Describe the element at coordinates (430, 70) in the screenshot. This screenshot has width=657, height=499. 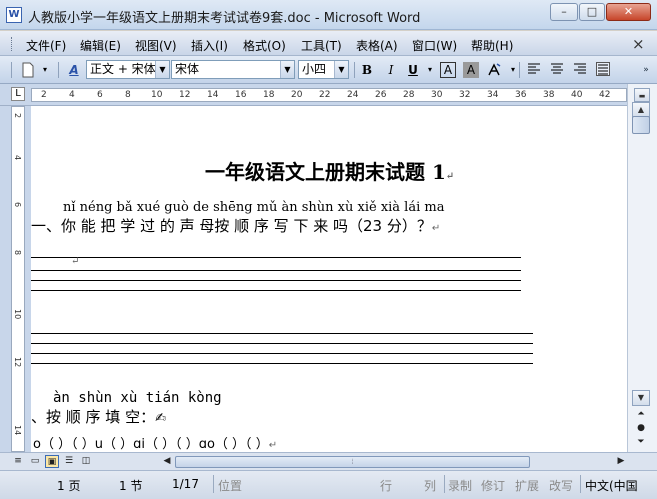
I see `underline-options-chevron-icon: ▾` at that location.